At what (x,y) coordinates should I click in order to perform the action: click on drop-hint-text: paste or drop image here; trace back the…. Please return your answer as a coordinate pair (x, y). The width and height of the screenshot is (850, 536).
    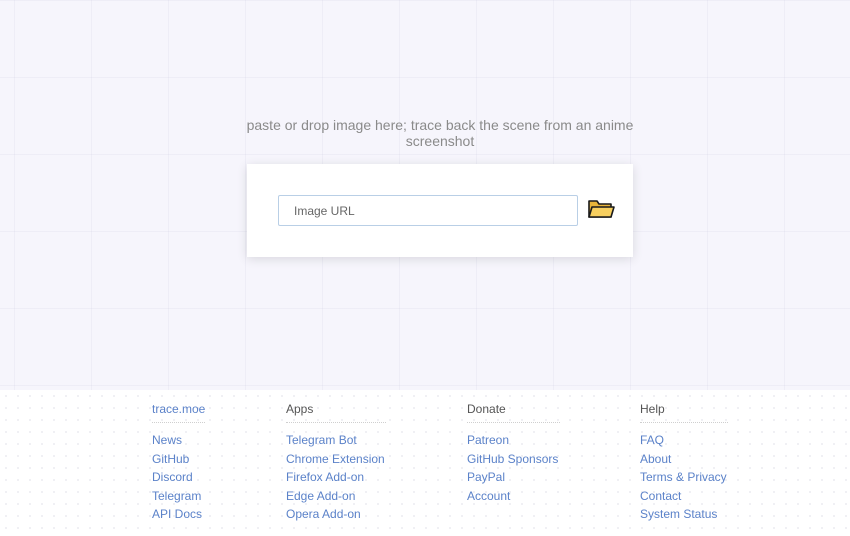
    Looking at the image, I should click on (440, 133).